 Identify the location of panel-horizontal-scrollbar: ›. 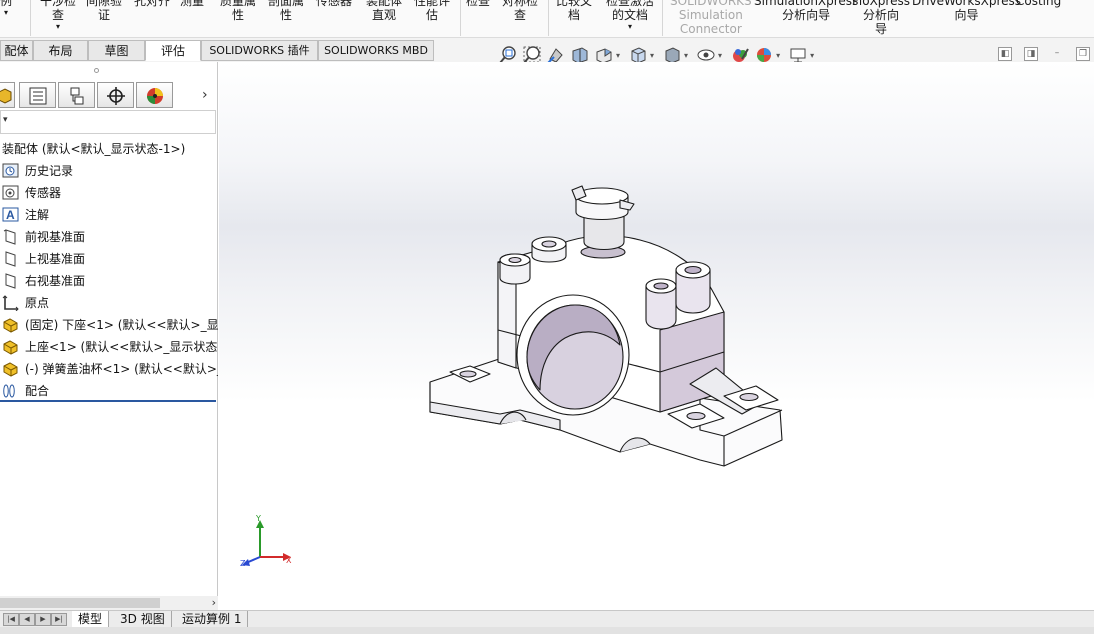
(109, 603).